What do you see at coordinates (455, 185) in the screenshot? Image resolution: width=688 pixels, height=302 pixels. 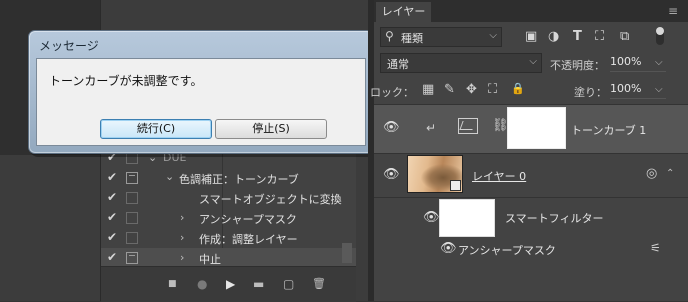 I see `smart-object-badge-icon` at bounding box center [455, 185].